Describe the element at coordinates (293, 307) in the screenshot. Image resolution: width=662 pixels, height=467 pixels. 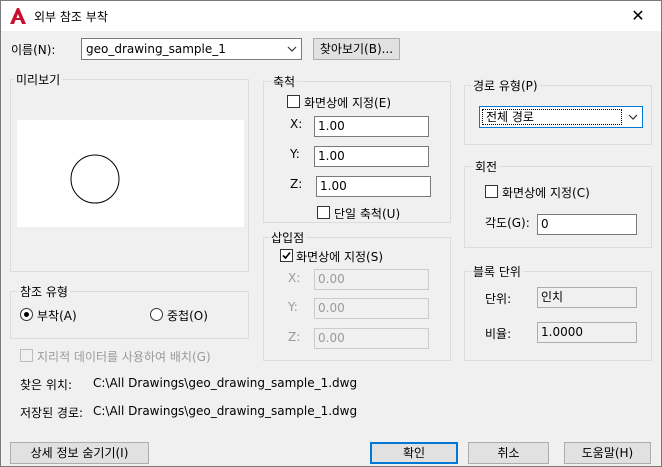
I see `insertion-y-label: Y:` at that location.